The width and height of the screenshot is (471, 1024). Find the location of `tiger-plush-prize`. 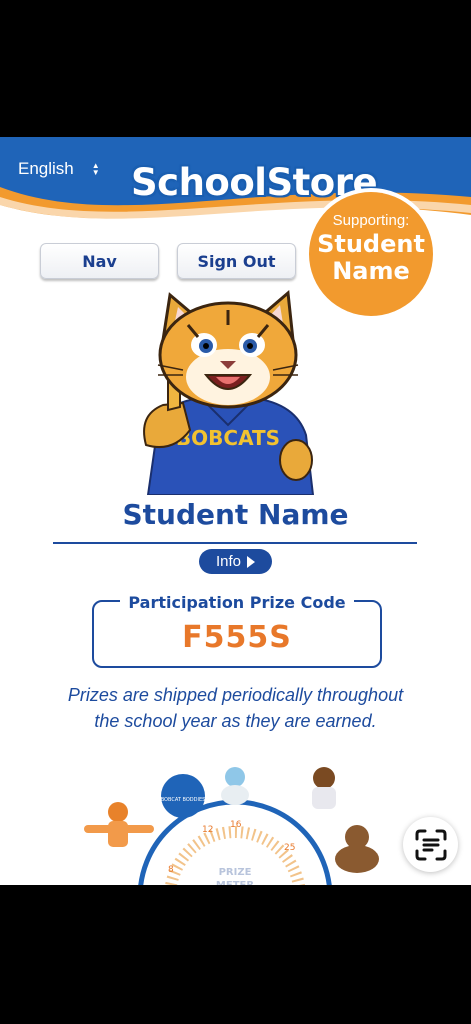

tiger-plush-prize is located at coordinates (119, 824).